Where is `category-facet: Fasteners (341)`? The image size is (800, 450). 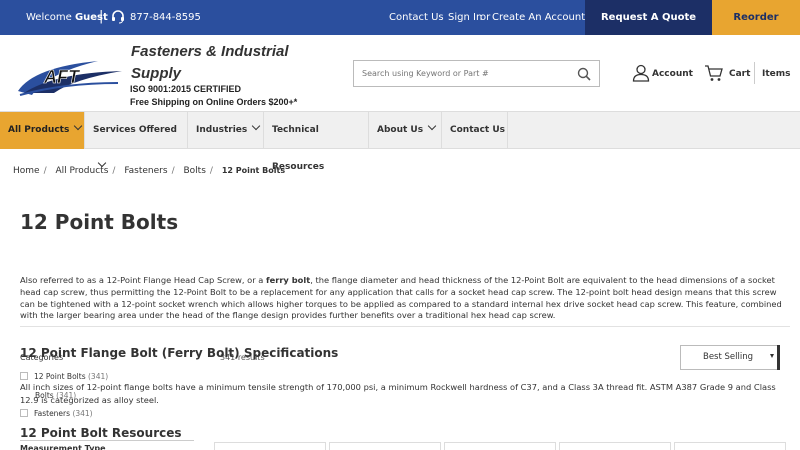 category-facet: Fasteners (341) is located at coordinates (56, 413).